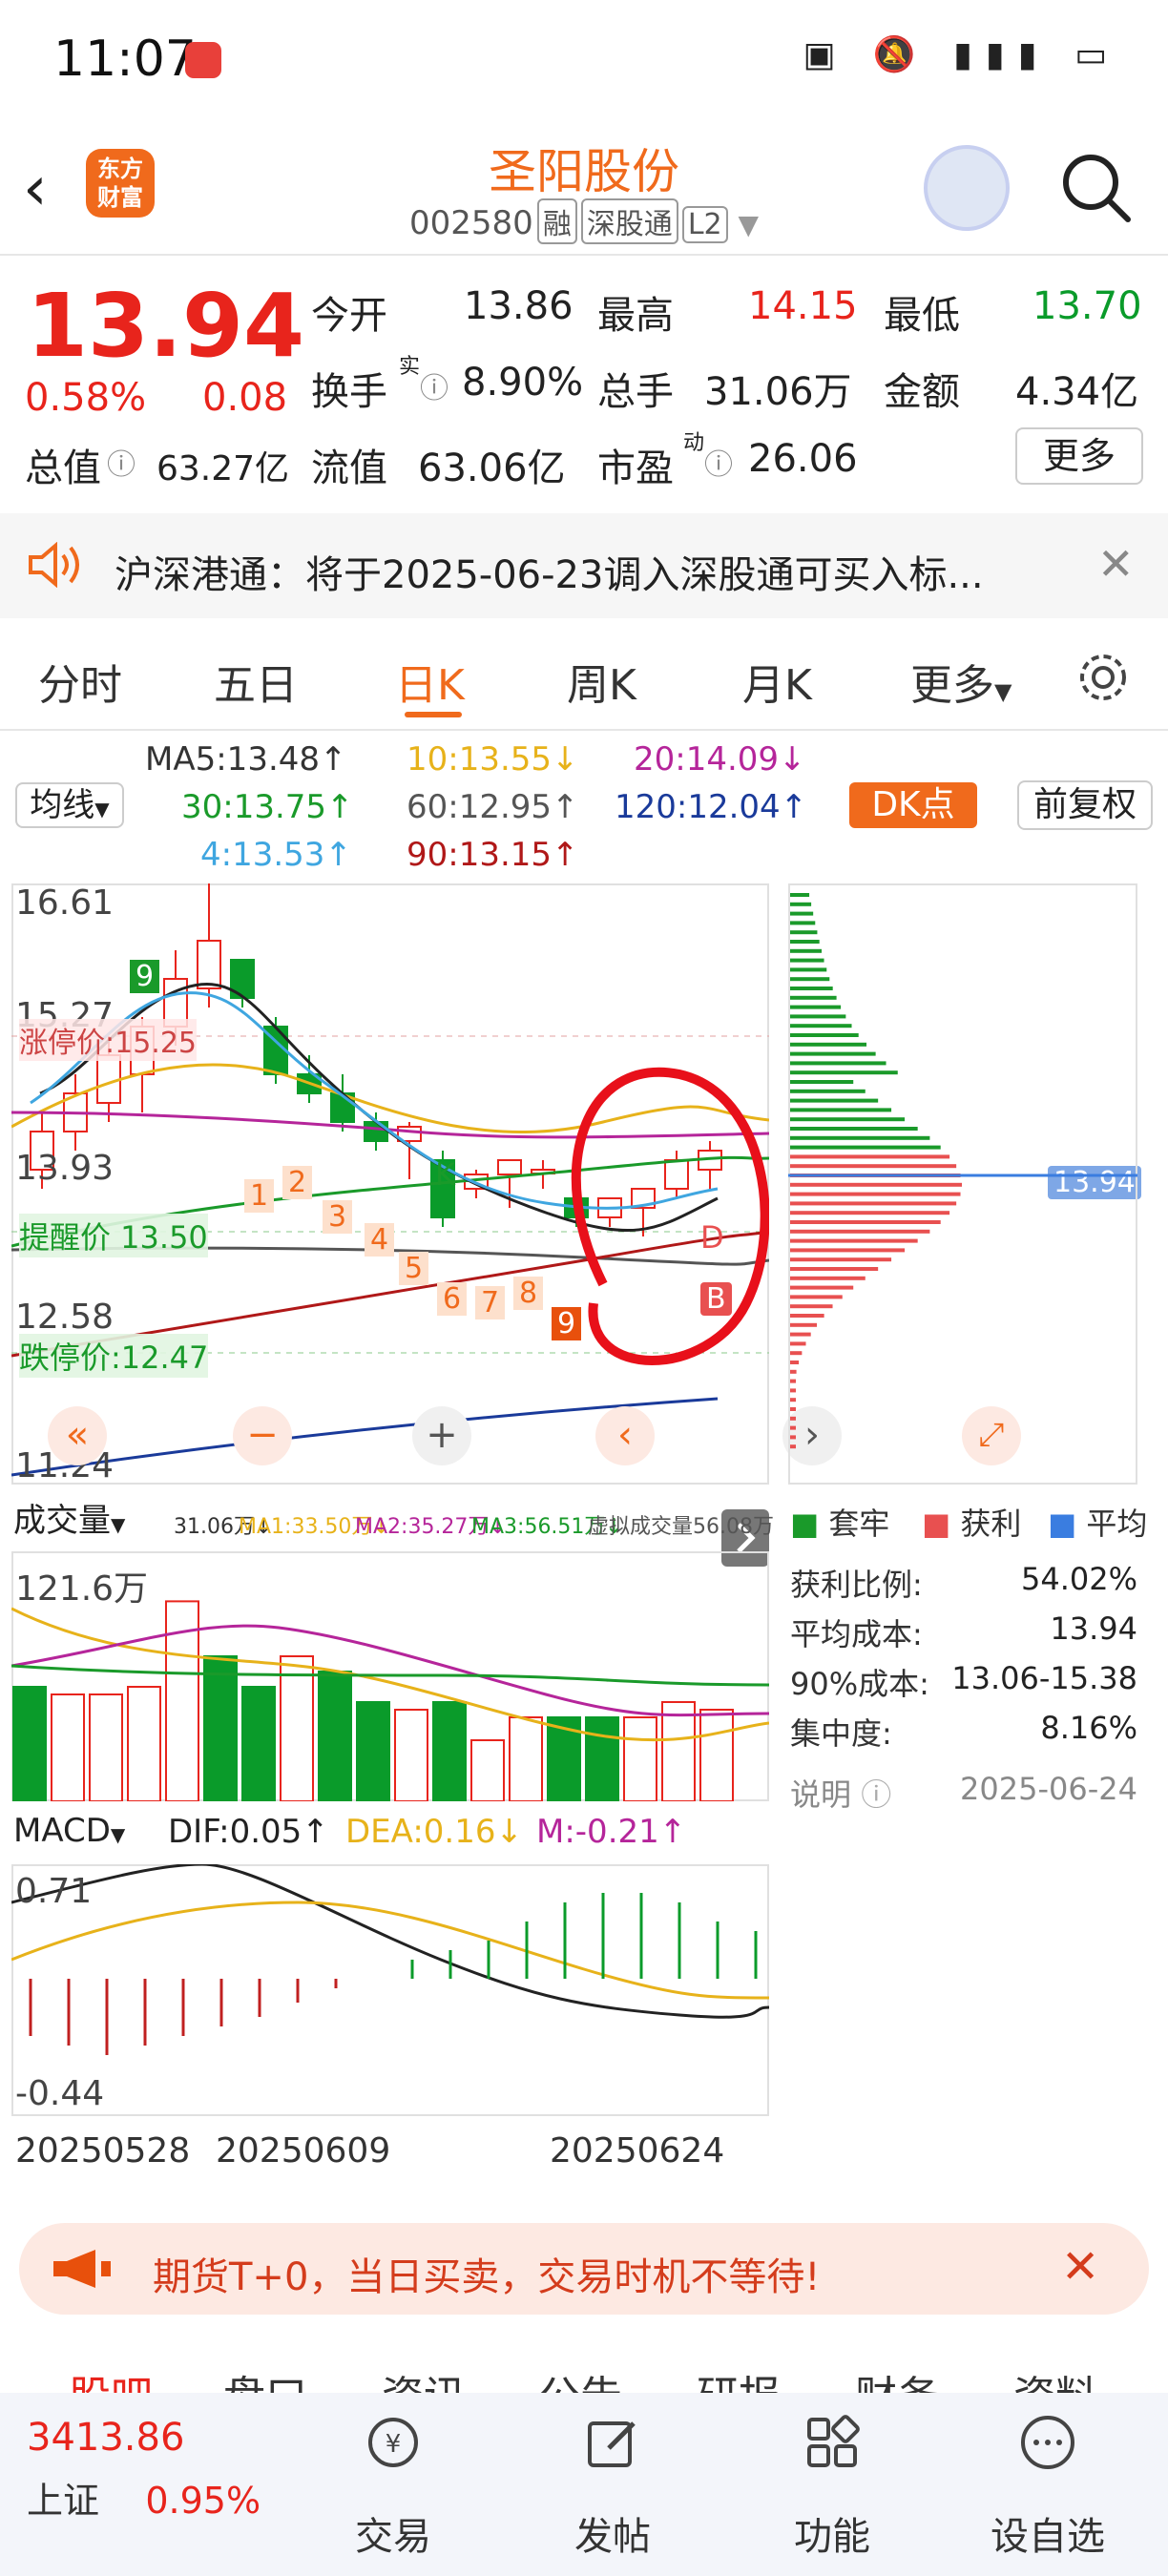 The height and width of the screenshot is (2576, 1168). I want to click on low-value: 13.70, so click(1087, 306).